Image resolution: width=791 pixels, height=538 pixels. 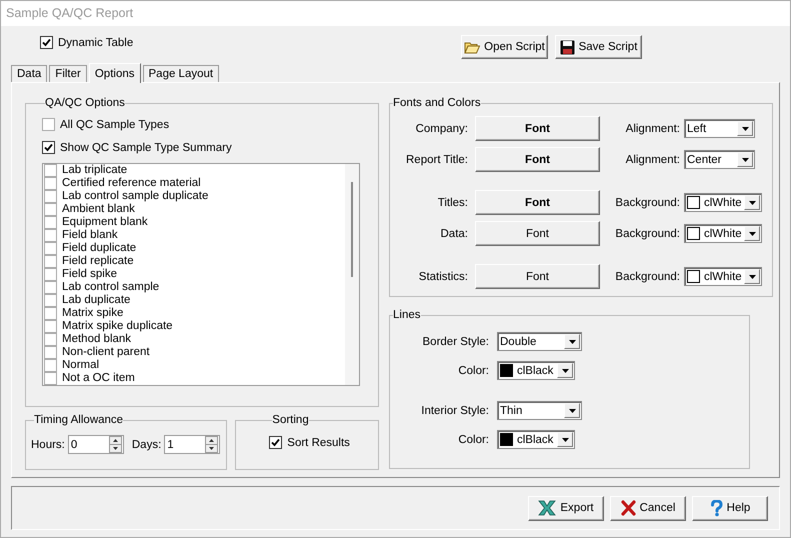 I want to click on line-style-dropdown: Double, so click(x=539, y=341).